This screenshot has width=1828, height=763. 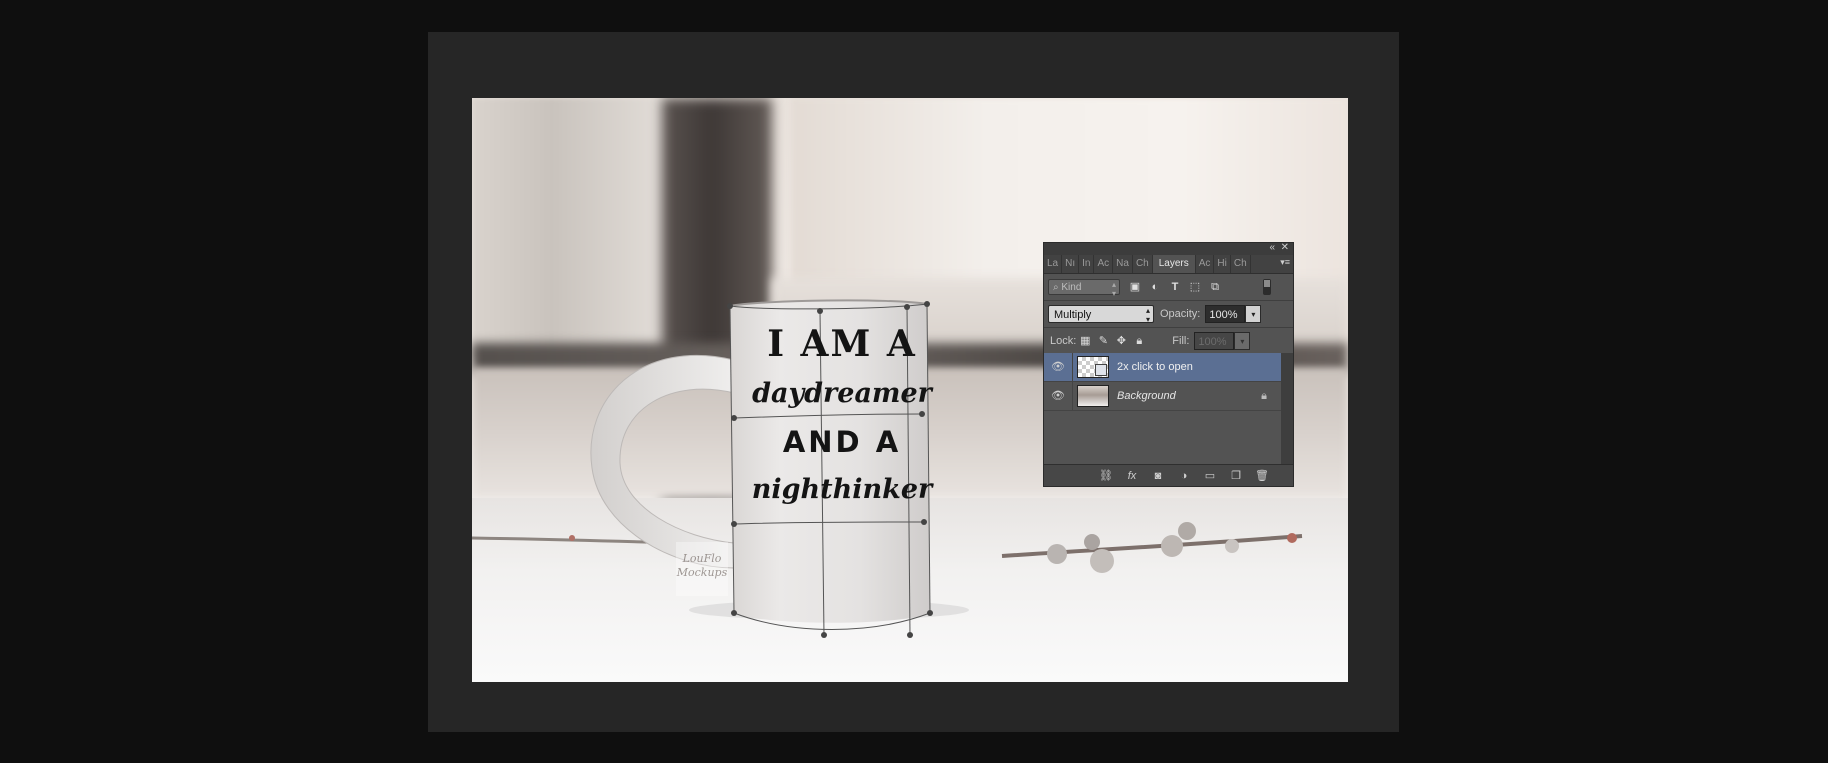 What do you see at coordinates (1175, 287) in the screenshot?
I see `type-filter-icon: T` at bounding box center [1175, 287].